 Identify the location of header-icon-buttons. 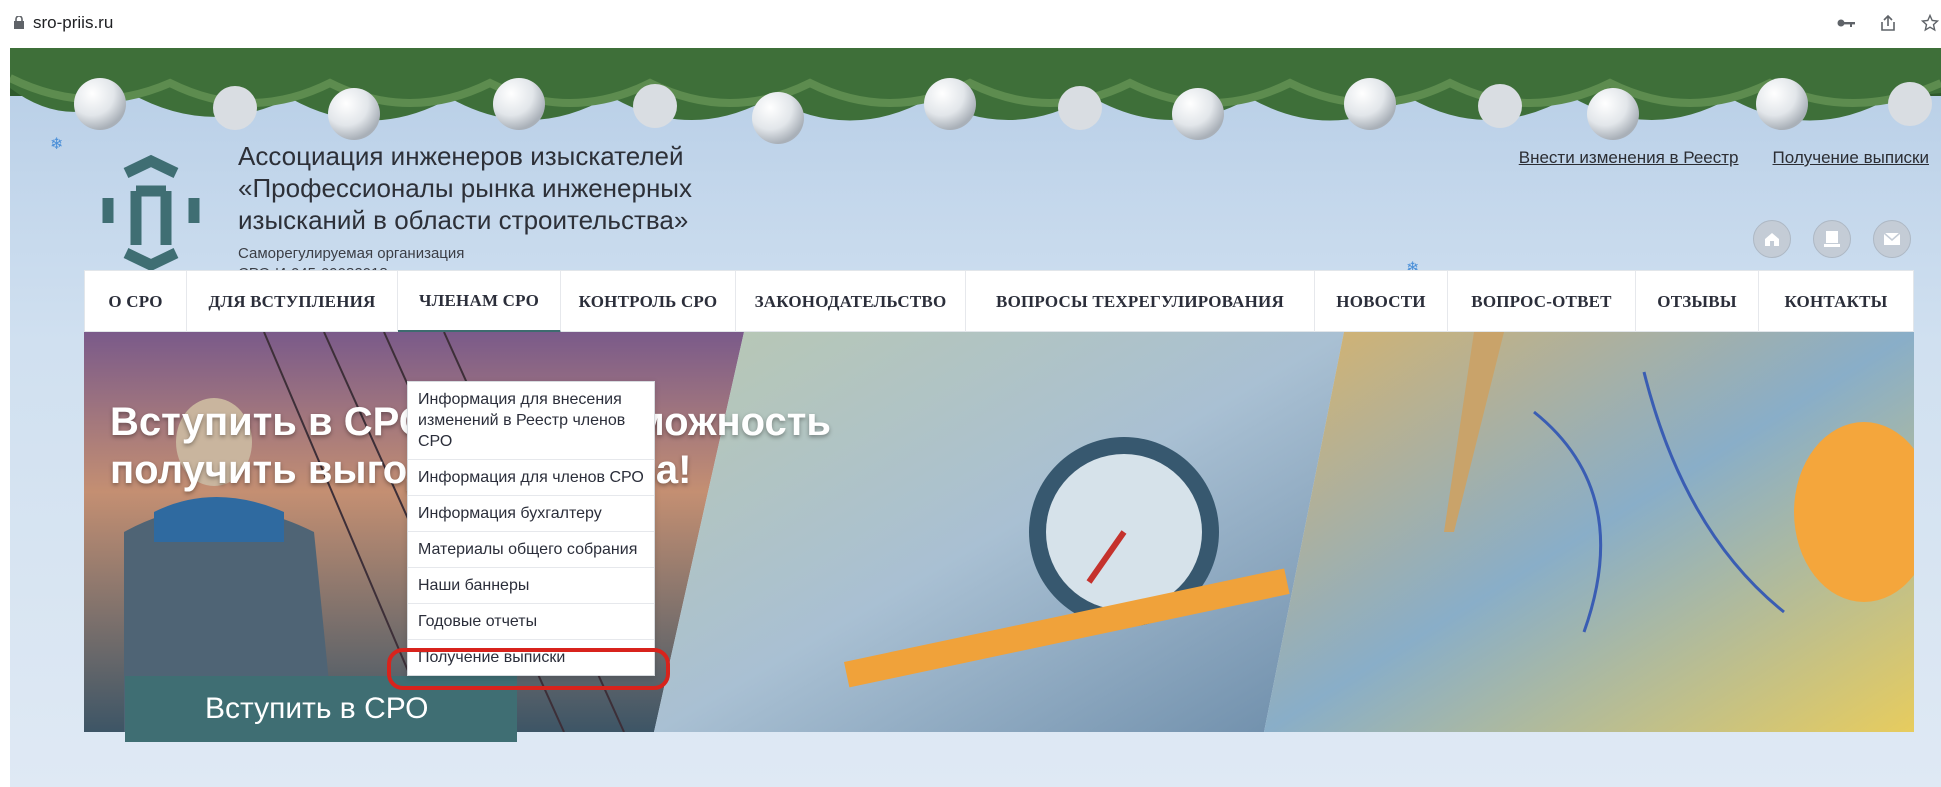
(1832, 239).